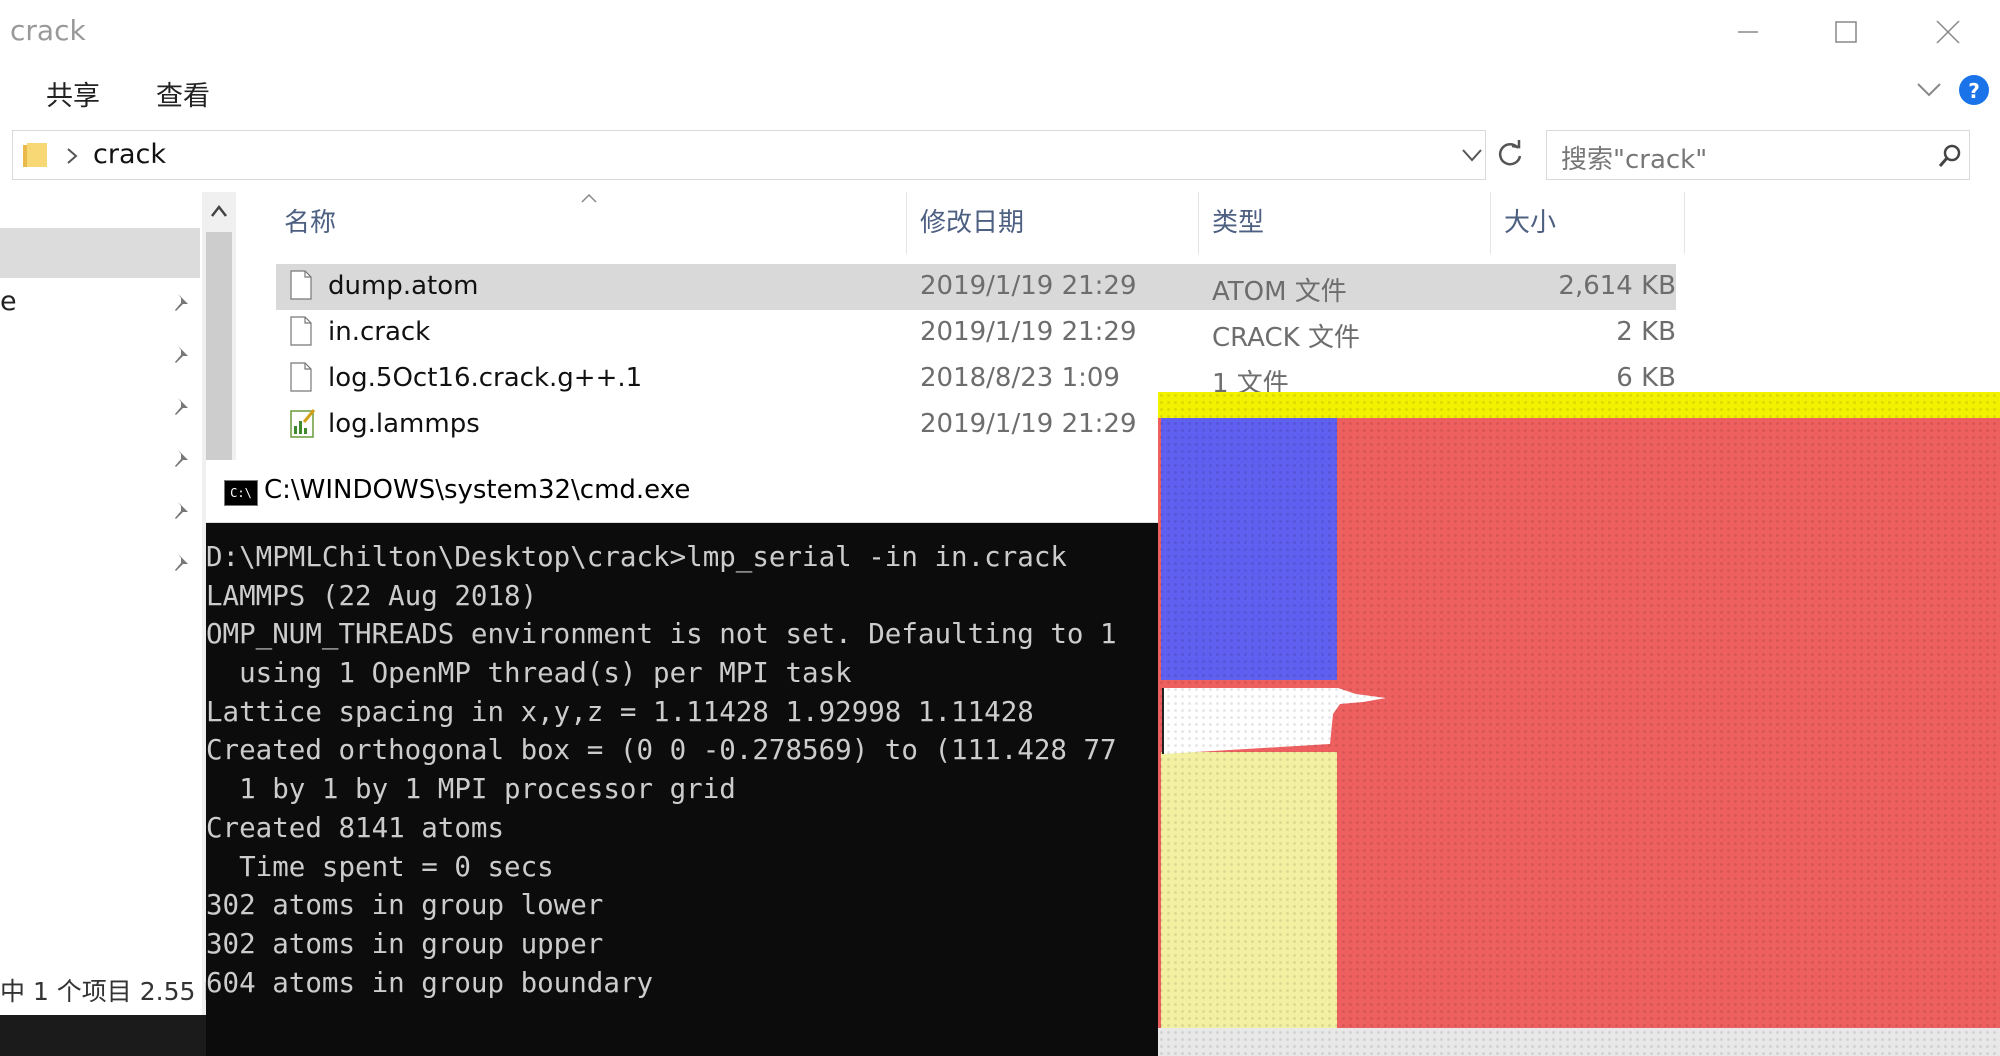 This screenshot has height=1056, width=2000. What do you see at coordinates (1758, 155) in the screenshot?
I see `search-box: 搜索"crack"` at bounding box center [1758, 155].